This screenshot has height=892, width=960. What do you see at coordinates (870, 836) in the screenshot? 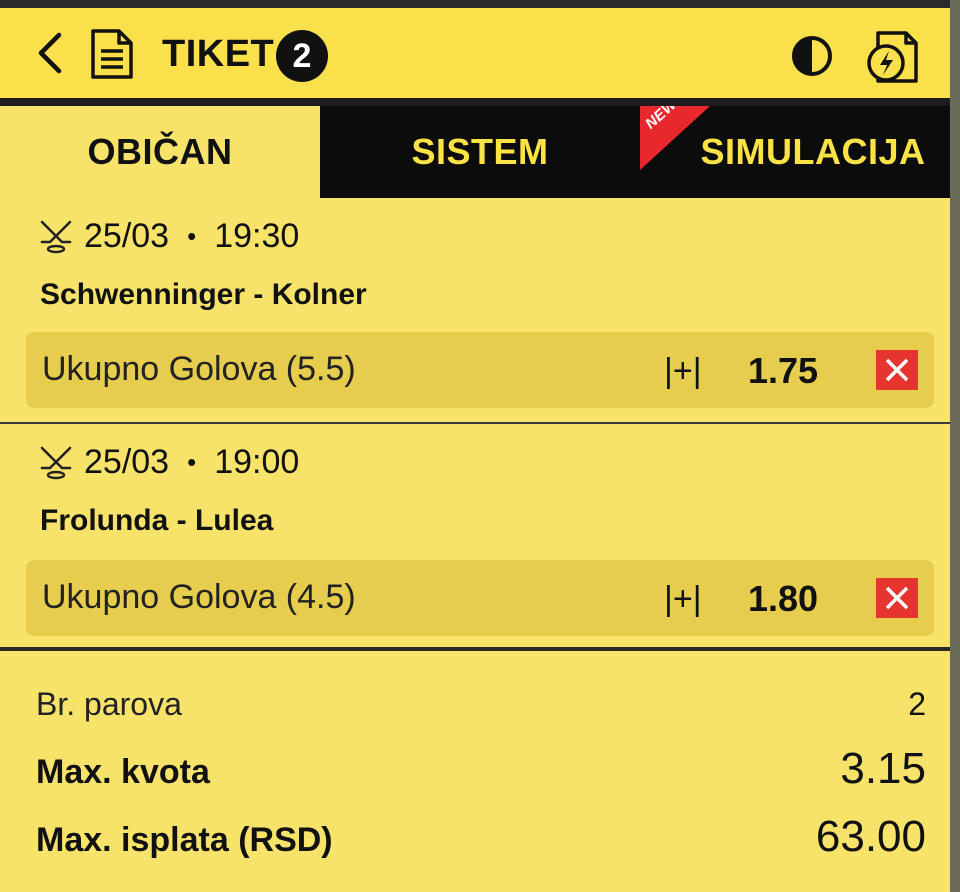
I see `max-payout-value: 63.00` at bounding box center [870, 836].